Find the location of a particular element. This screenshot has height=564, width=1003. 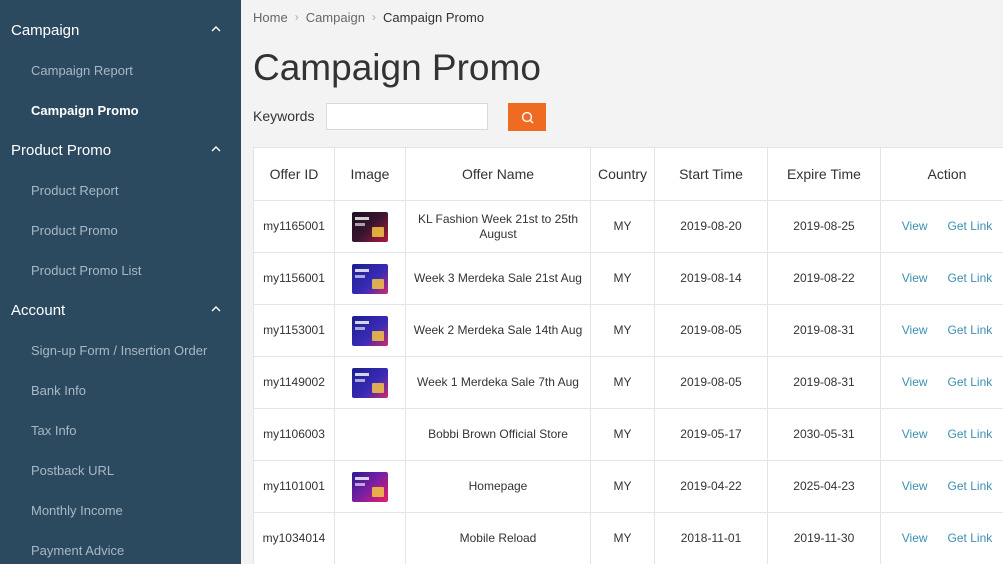

sidebar-section-label: Campaign is located at coordinates (45, 30).